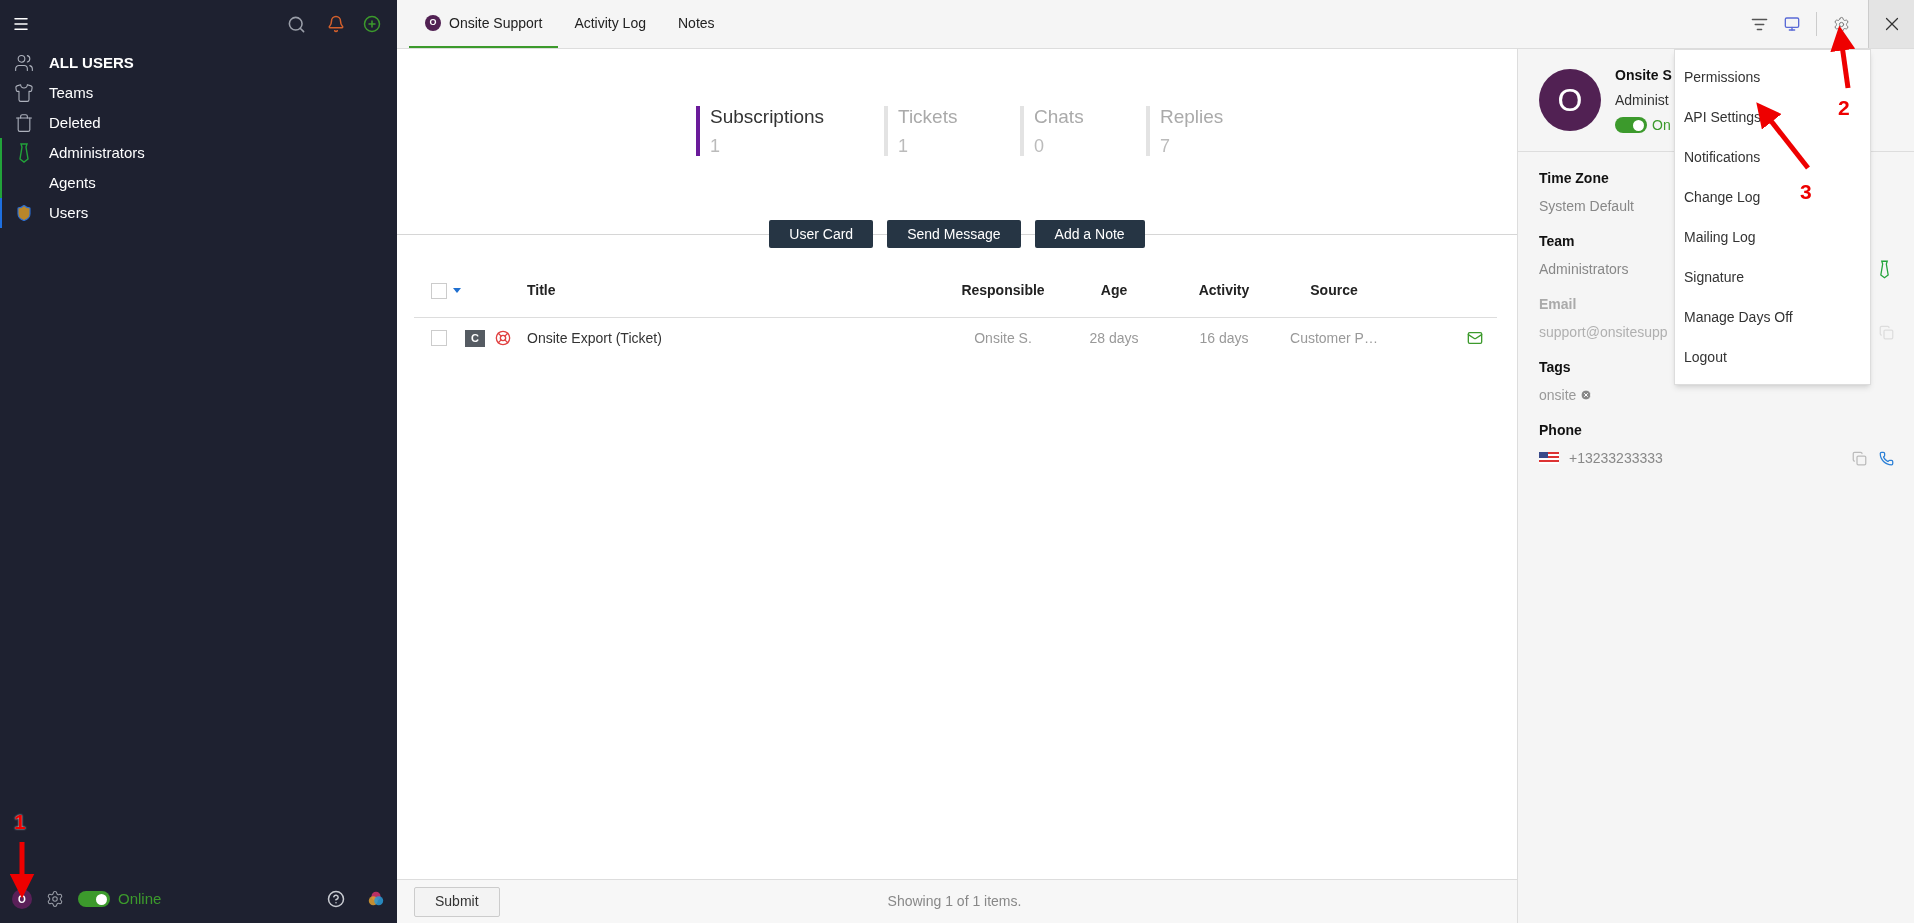 The height and width of the screenshot is (923, 1914). Describe the element at coordinates (457, 290) in the screenshot. I see `caret-icon` at that location.